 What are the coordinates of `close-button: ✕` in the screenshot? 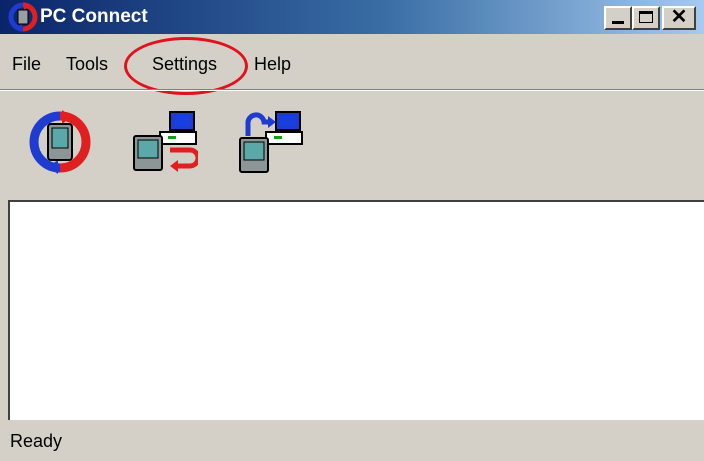 It's located at (679, 18).